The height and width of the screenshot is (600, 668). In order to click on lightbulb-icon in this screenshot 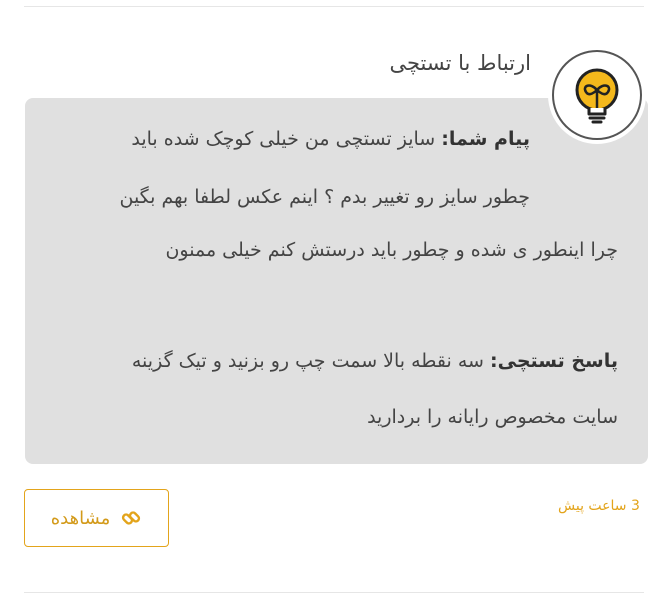, I will do `click(597, 96)`.